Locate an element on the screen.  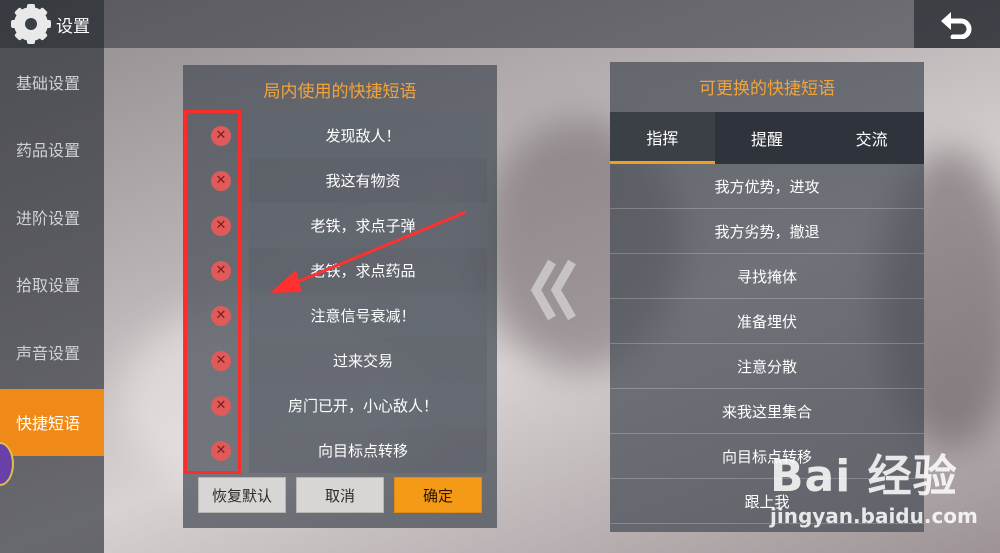
watermark-url: jingyan.baidu.com is located at coordinates (874, 516).